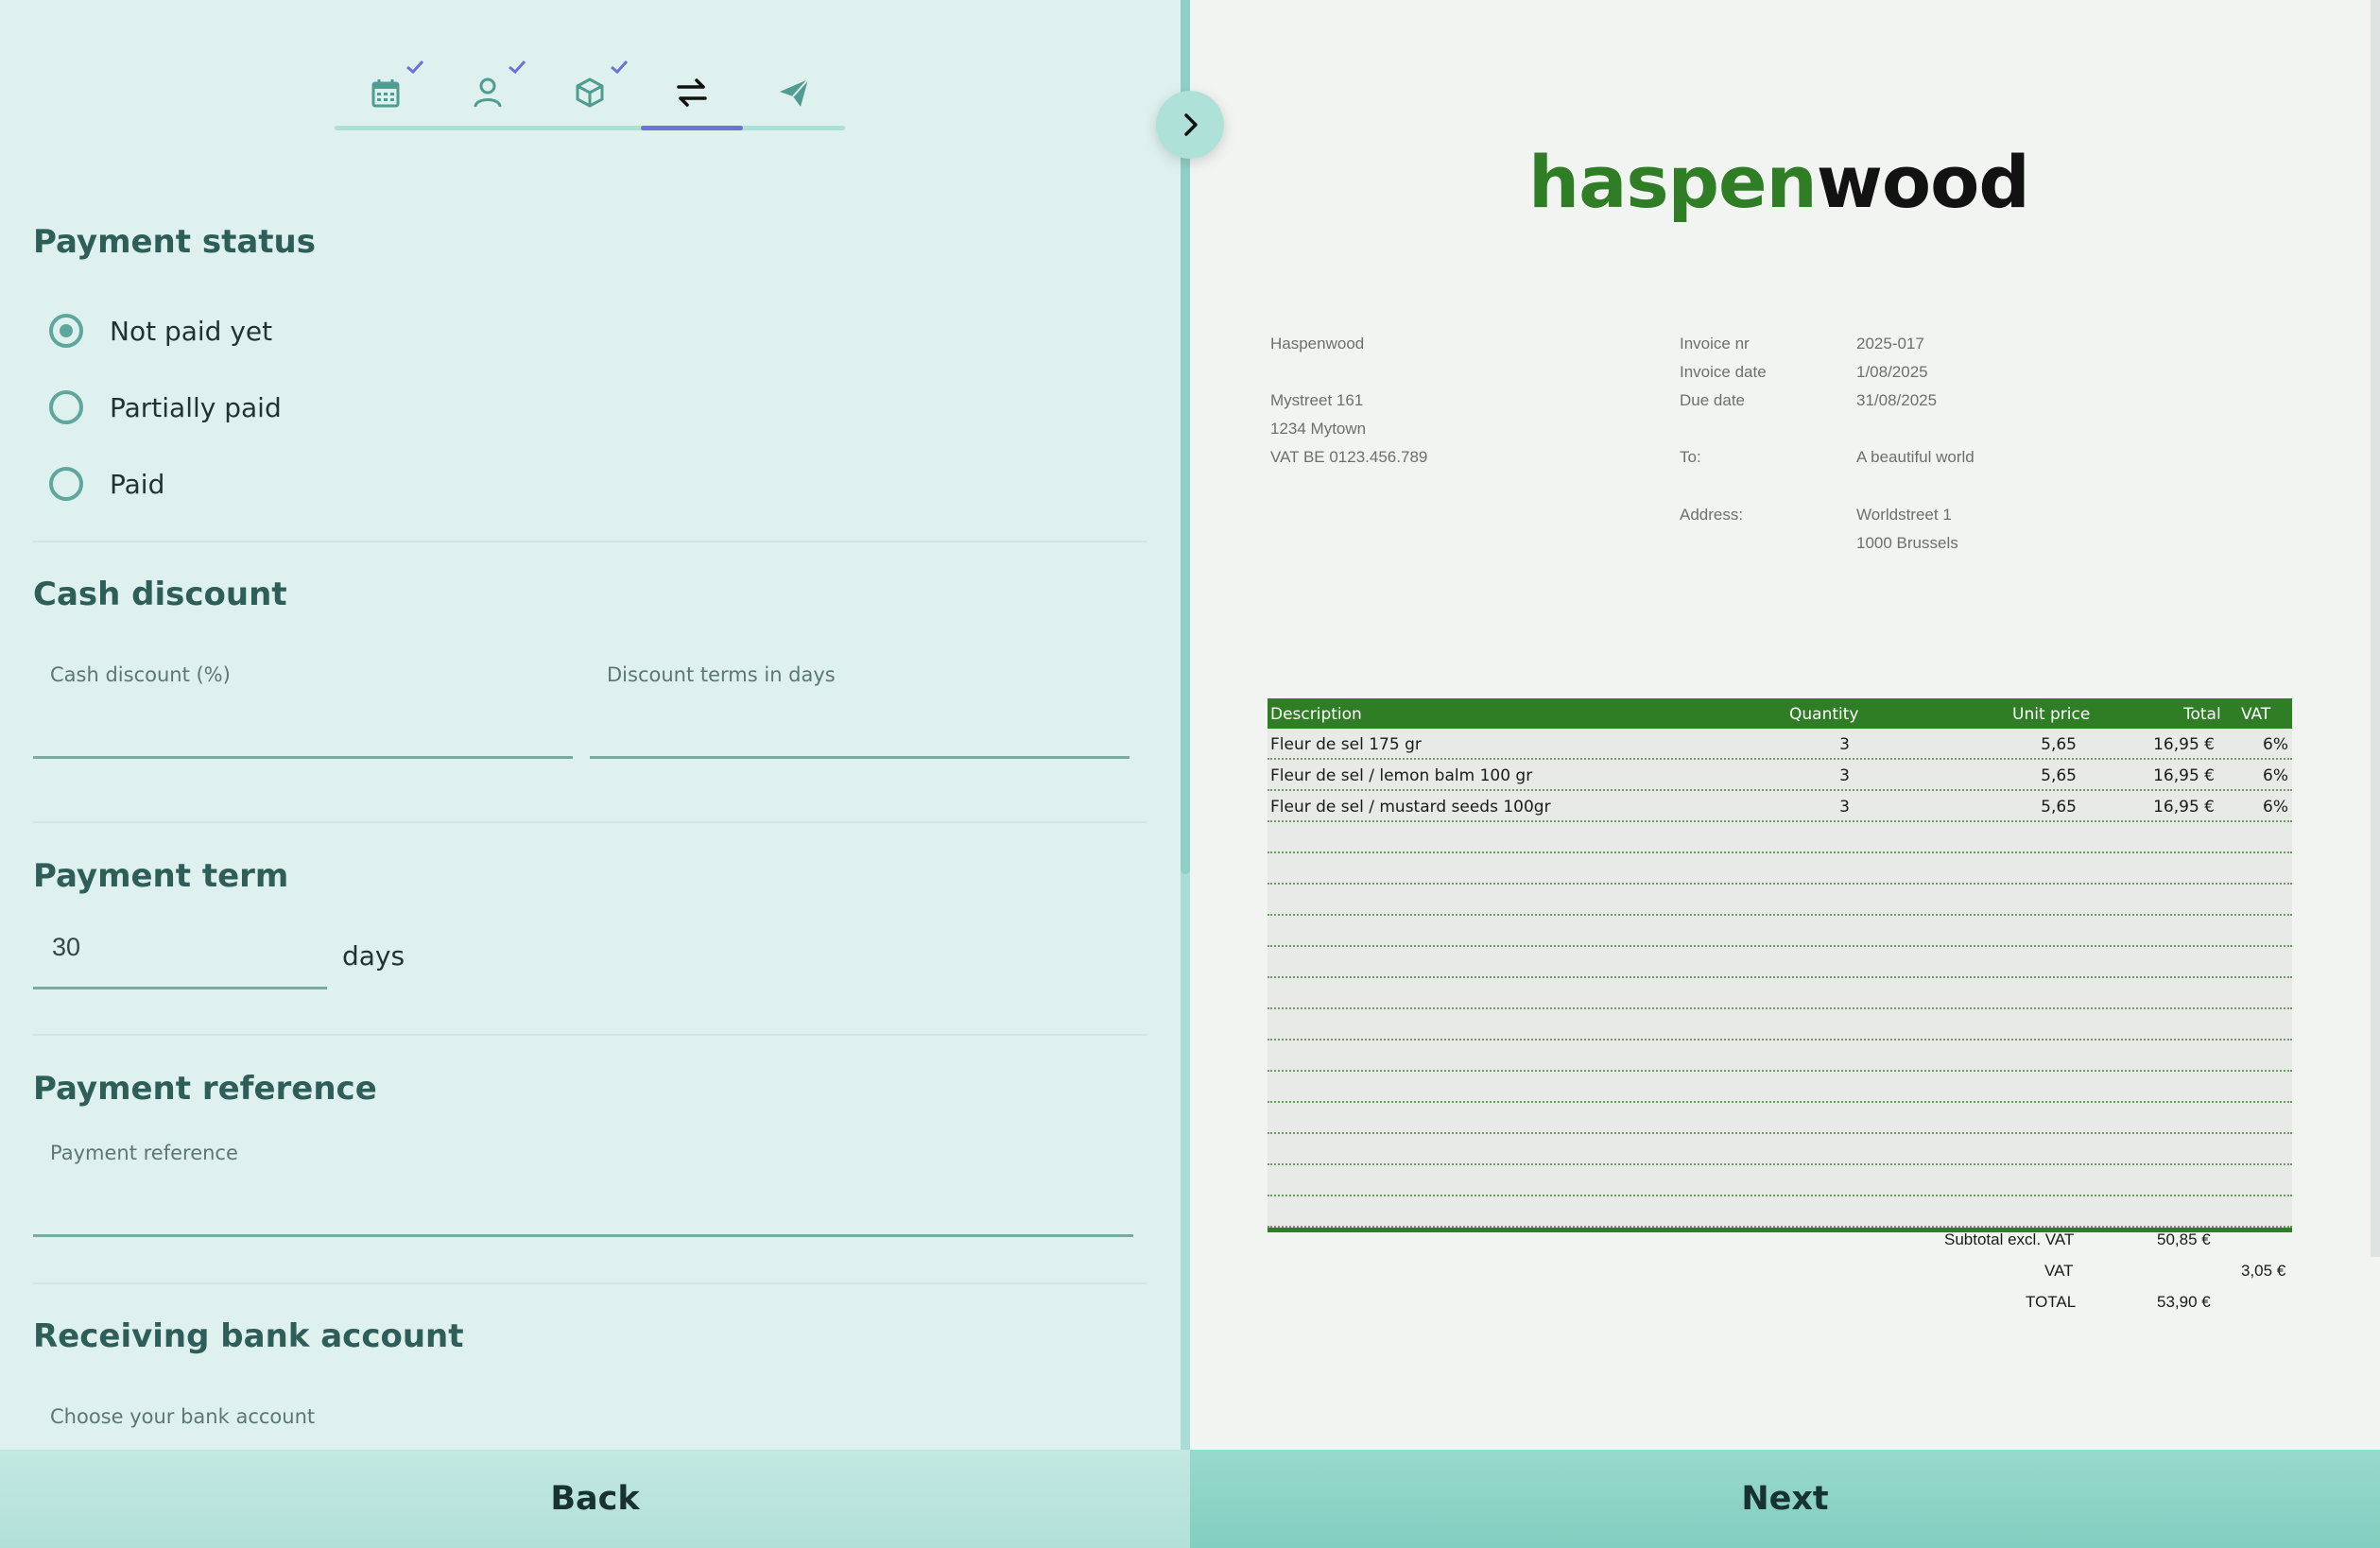  I want to click on radio-partially-paid: Partially paid, so click(165, 408).